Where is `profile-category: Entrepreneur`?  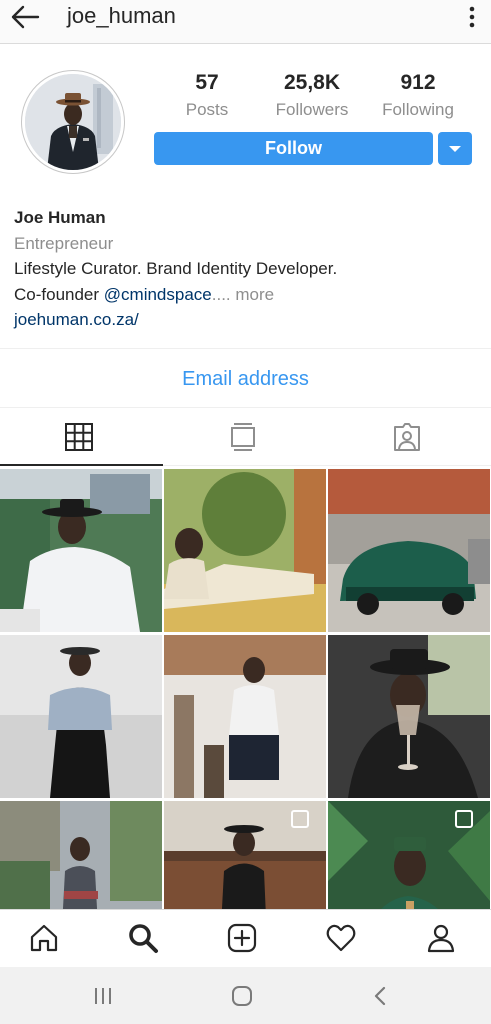
profile-category: Entrepreneur is located at coordinates (64, 243).